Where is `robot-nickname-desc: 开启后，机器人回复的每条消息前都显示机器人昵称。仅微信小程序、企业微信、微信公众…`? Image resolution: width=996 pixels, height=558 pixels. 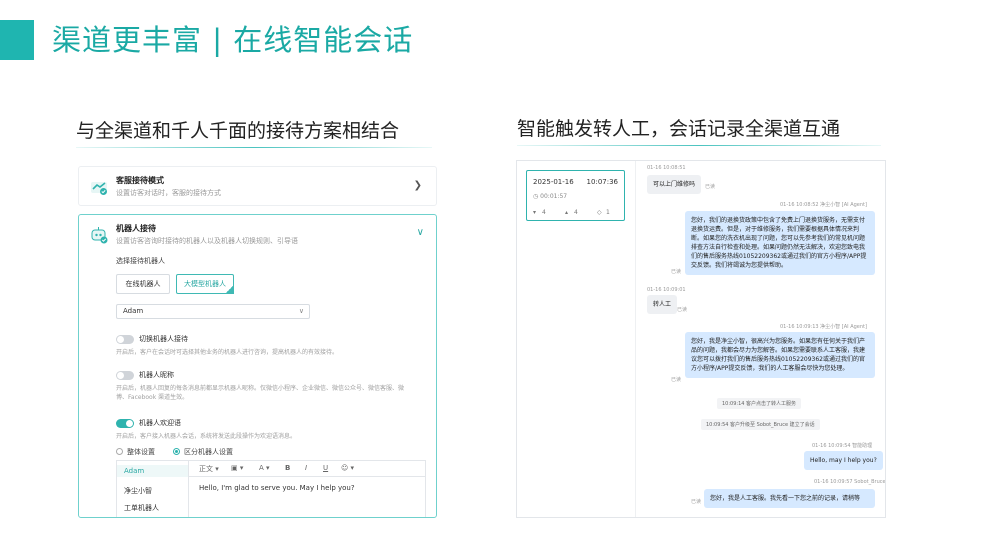 robot-nickname-desc: 开启后，机器人回复的每条消息前都显示机器人昵称。仅微信小程序、企业微信、微信公众… is located at coordinates (260, 393).